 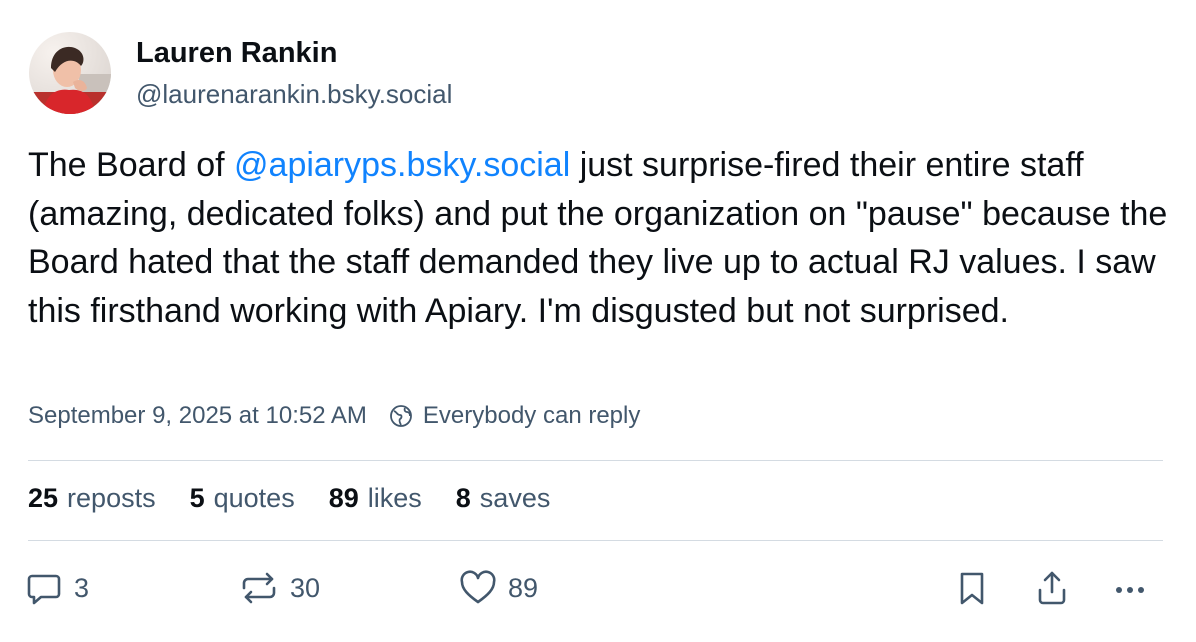 What do you see at coordinates (294, 73) in the screenshot?
I see `author-names: Lauren Rankin @laurenarankin.bsky.social` at bounding box center [294, 73].